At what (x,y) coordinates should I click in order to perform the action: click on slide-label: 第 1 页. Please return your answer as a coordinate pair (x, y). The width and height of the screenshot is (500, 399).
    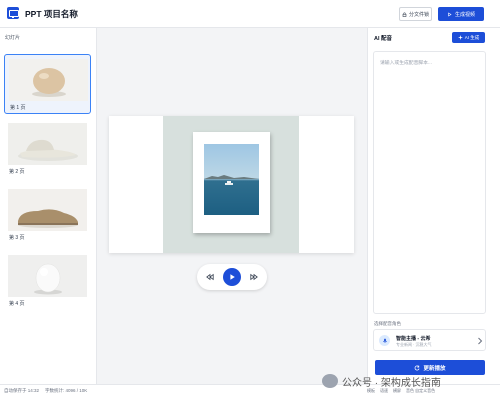
    Looking at the image, I should click on (18, 108).